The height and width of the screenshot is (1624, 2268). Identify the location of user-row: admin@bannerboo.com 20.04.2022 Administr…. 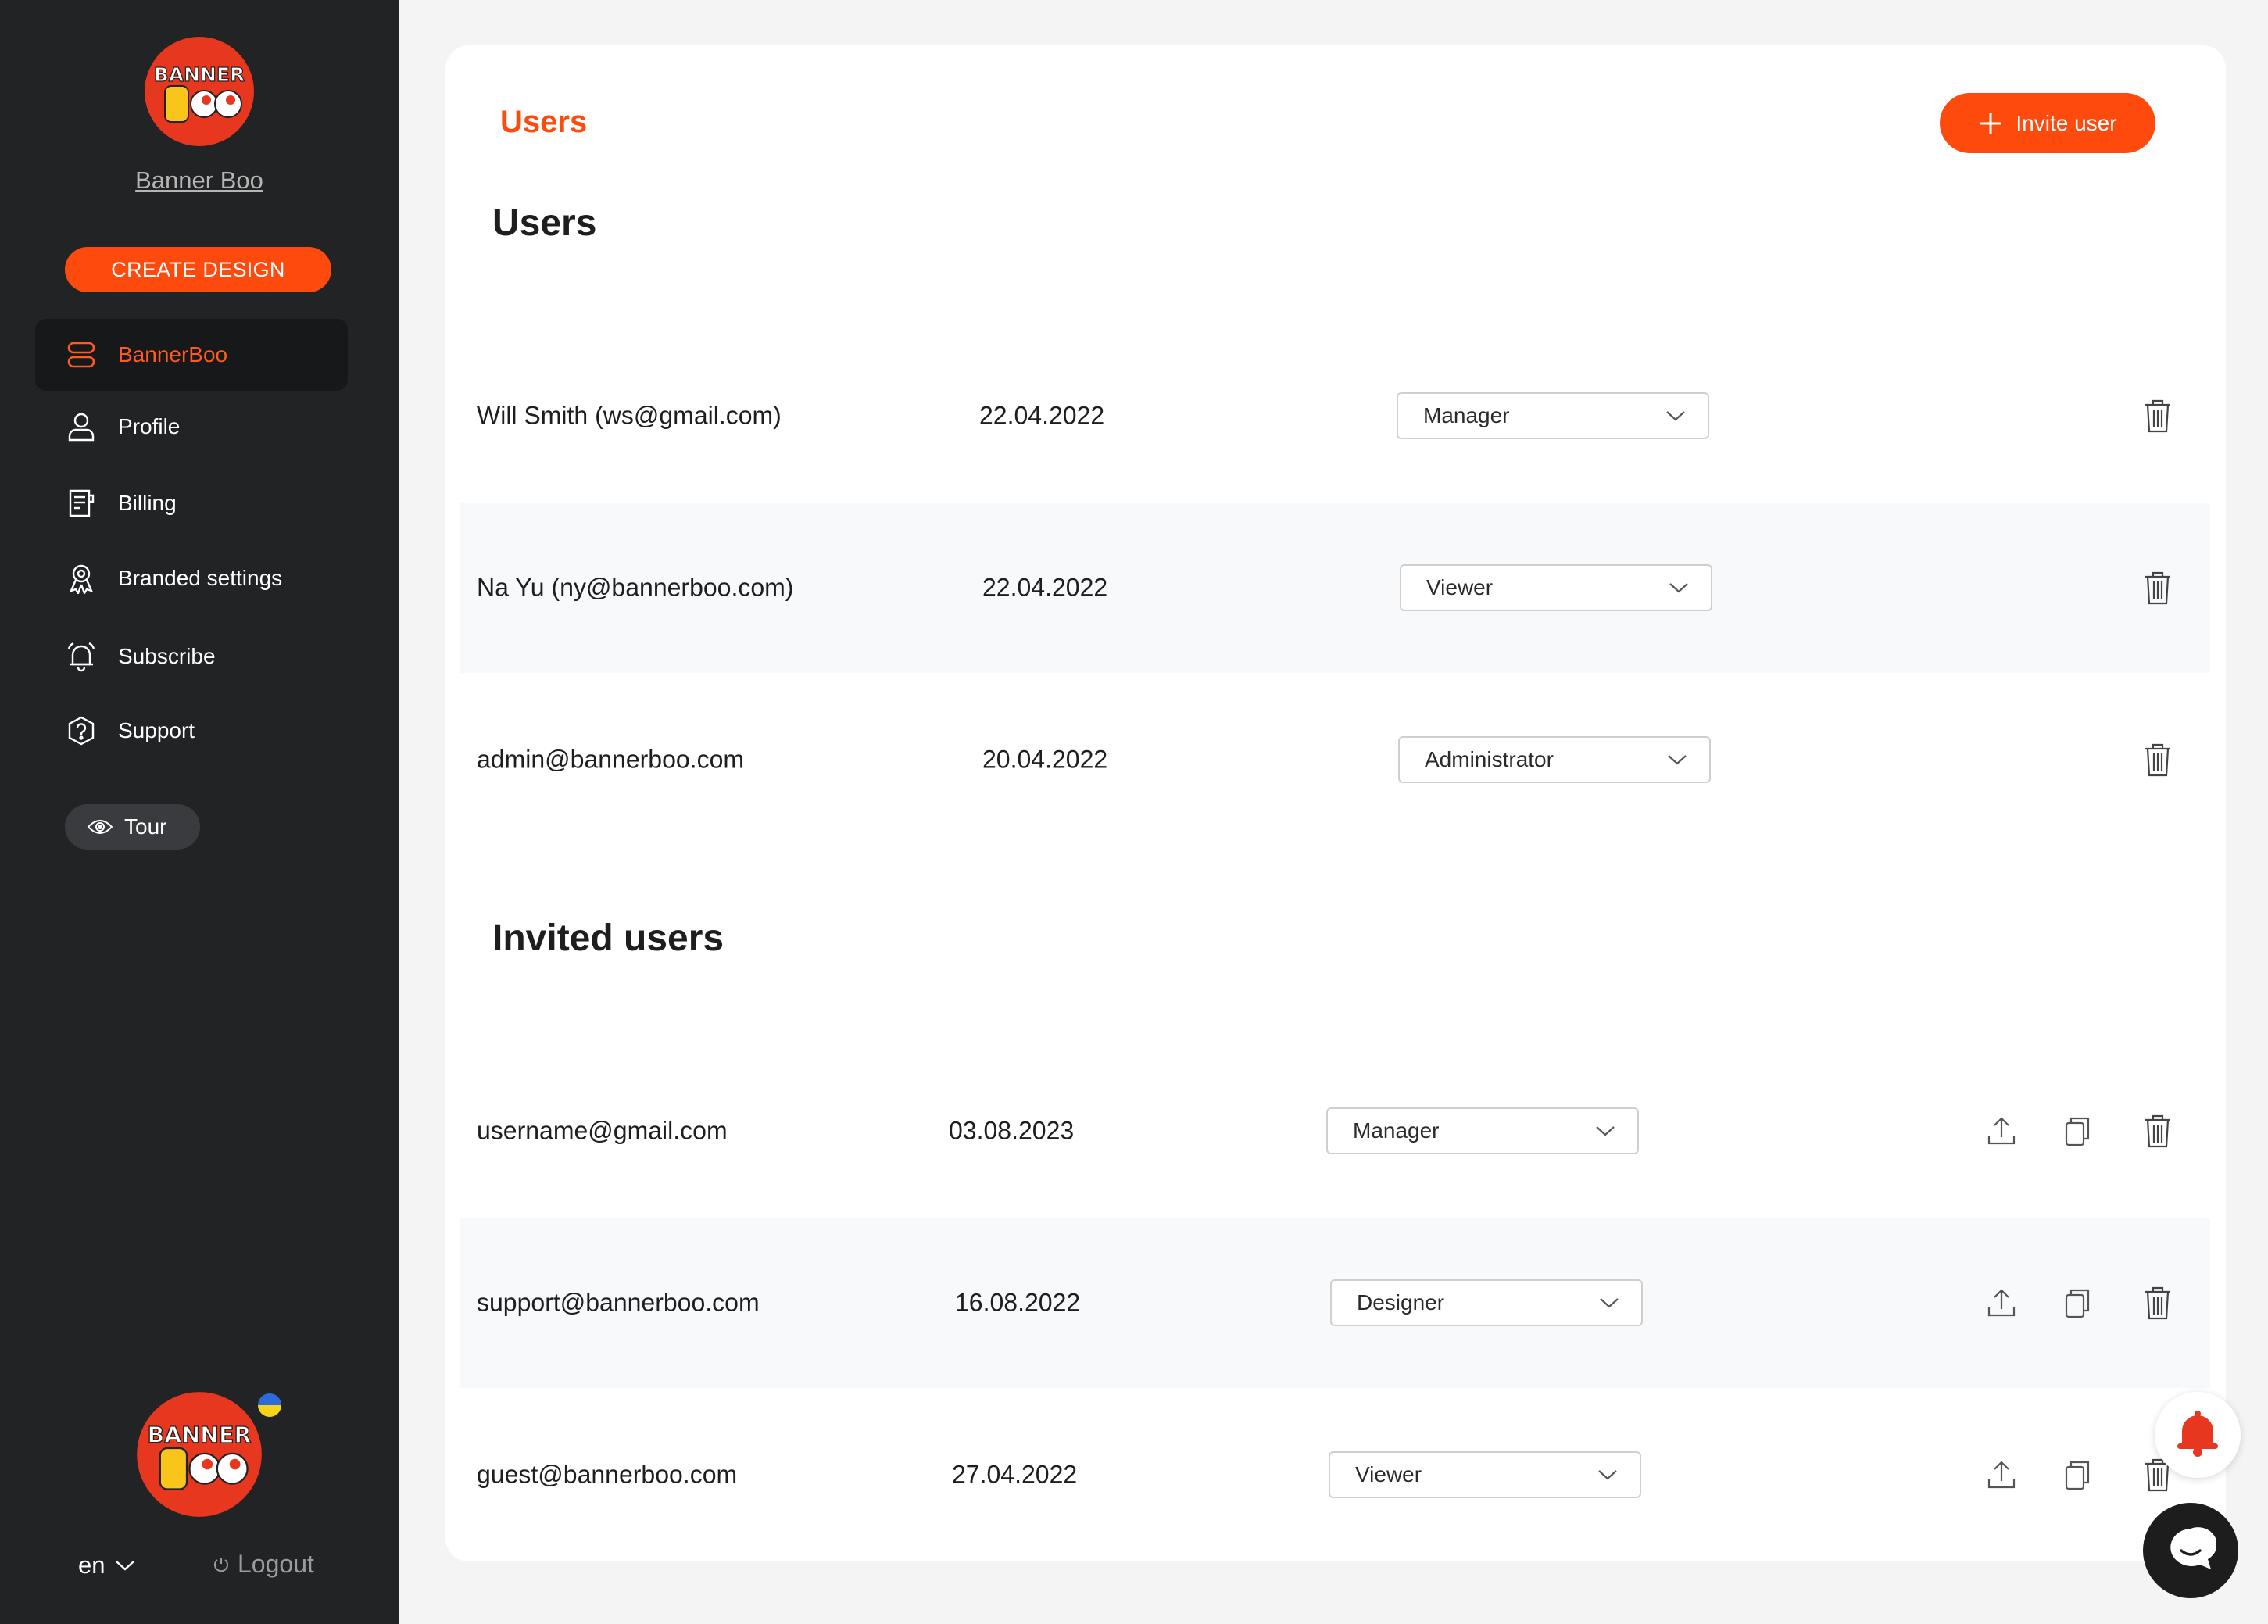
(1335, 759).